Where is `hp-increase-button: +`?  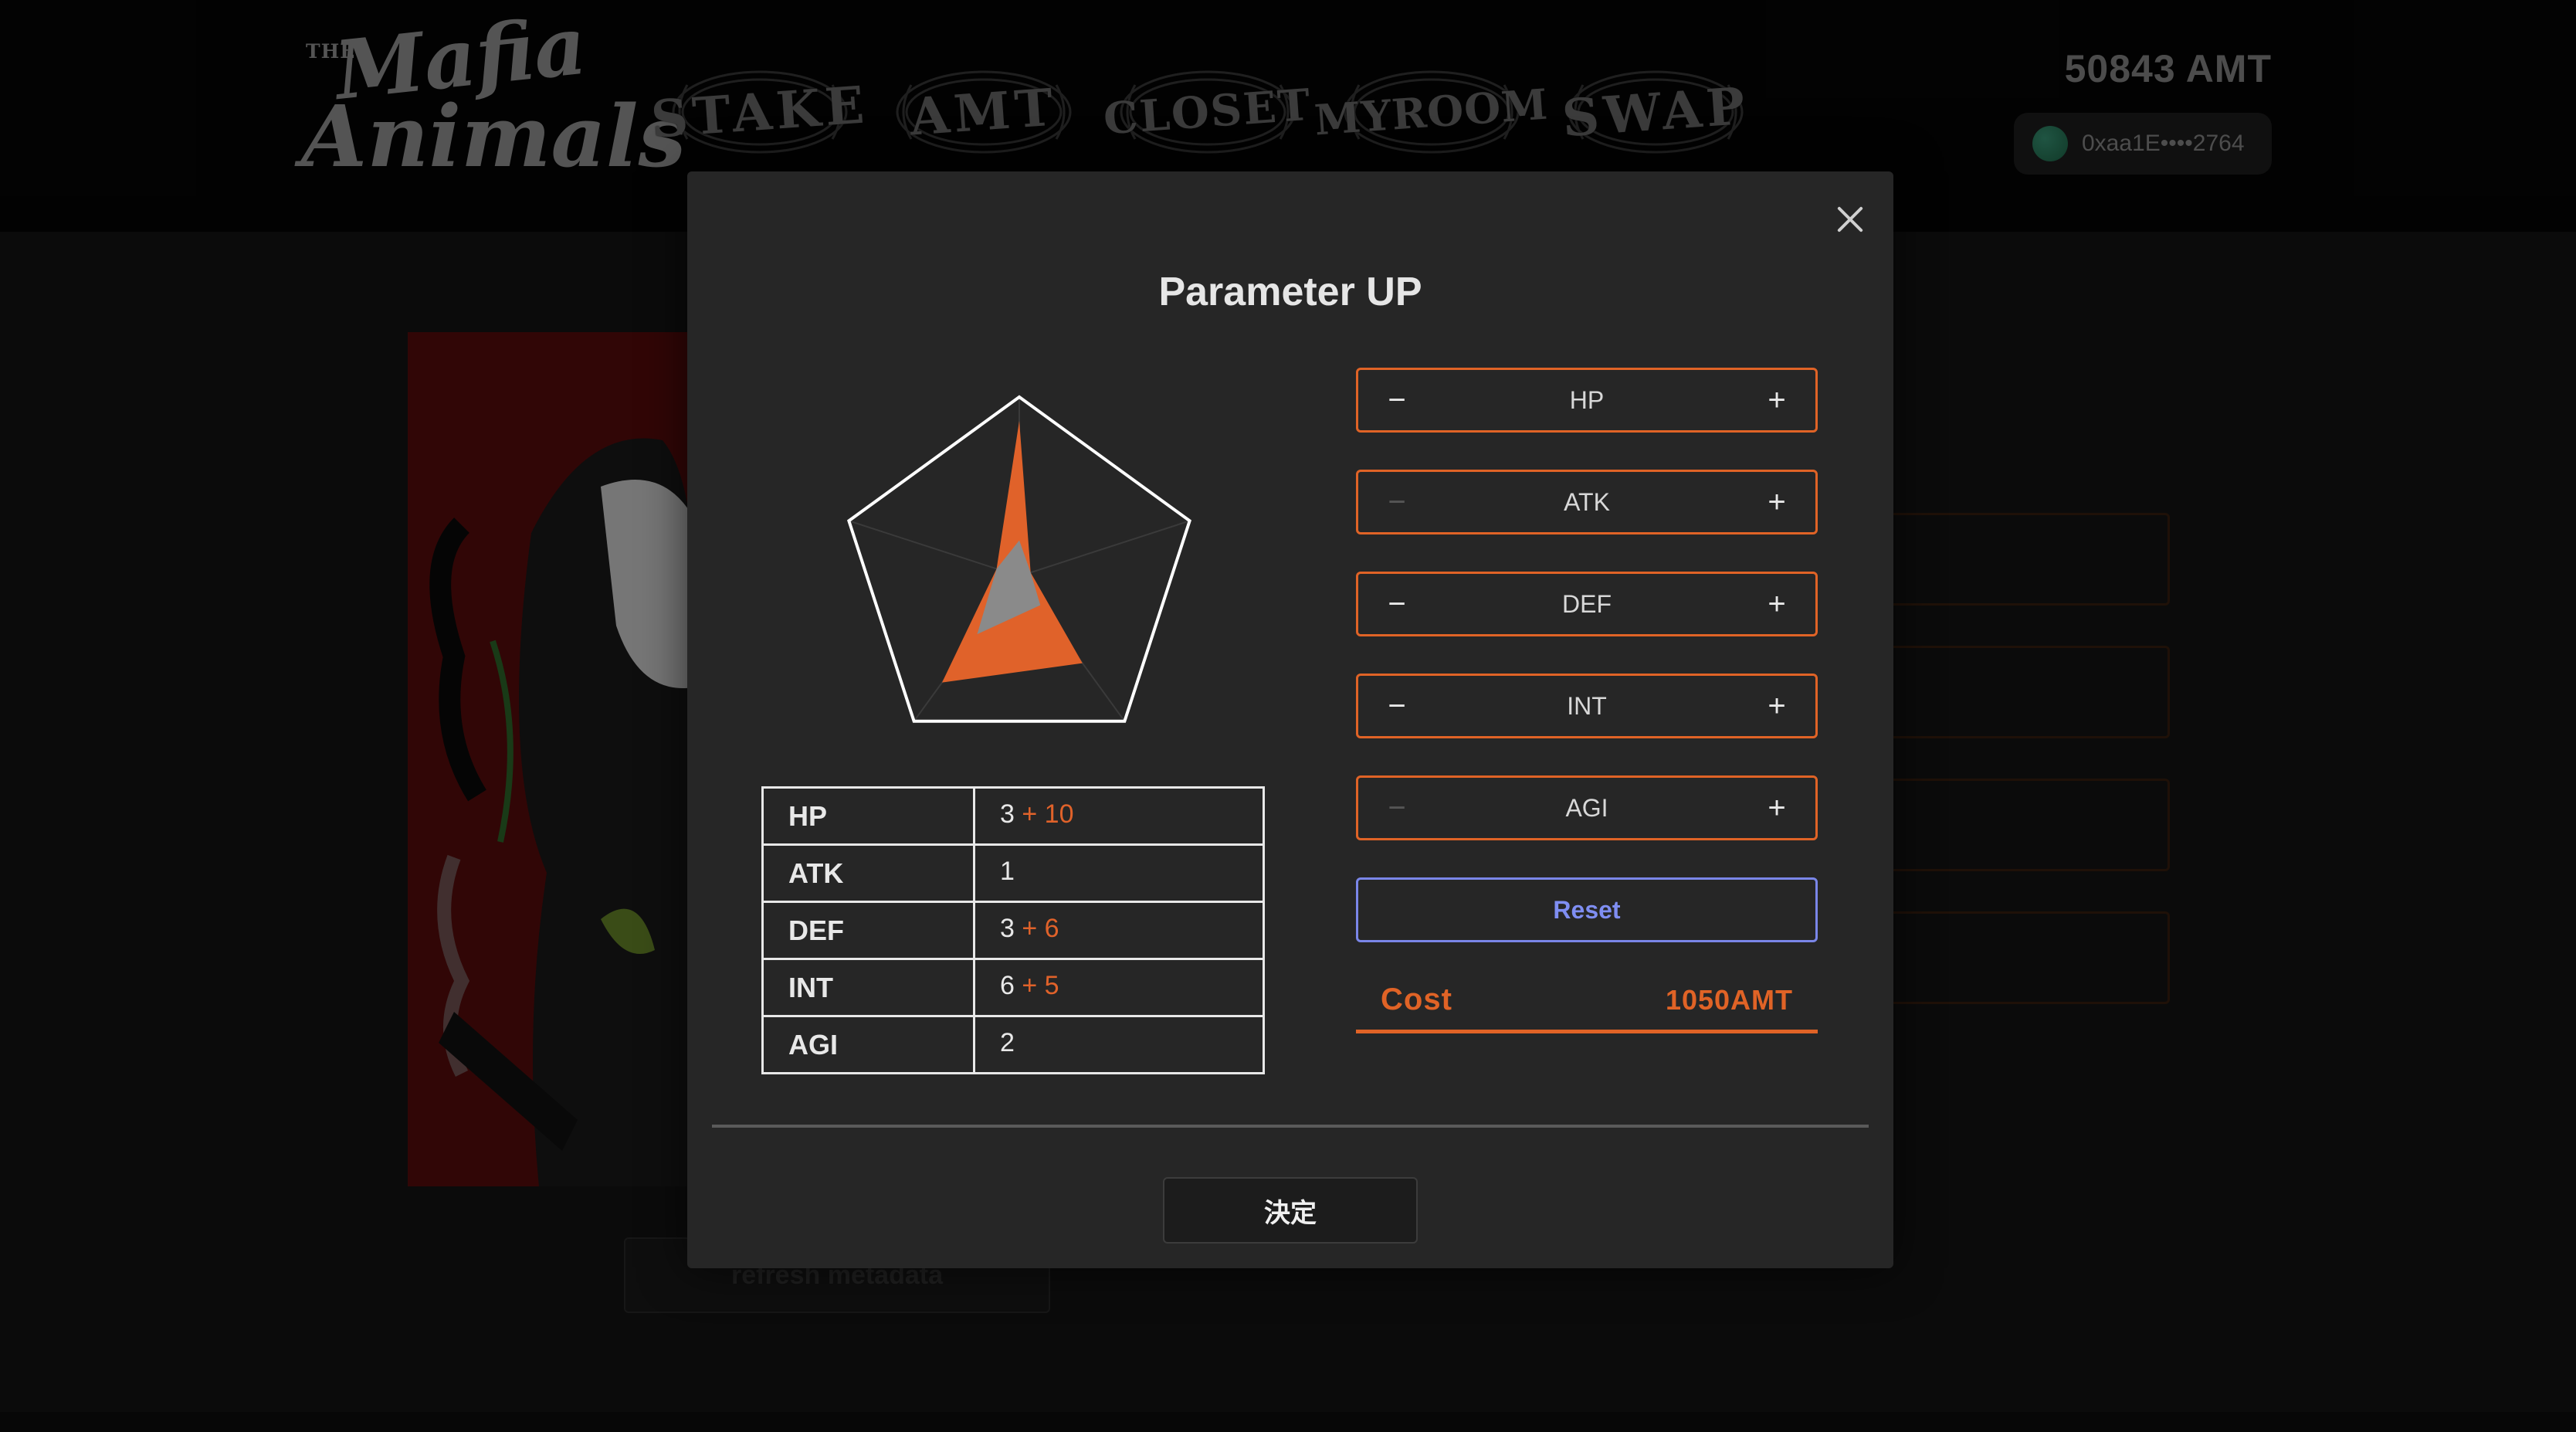
hp-increase-button: + is located at coordinates (1777, 400).